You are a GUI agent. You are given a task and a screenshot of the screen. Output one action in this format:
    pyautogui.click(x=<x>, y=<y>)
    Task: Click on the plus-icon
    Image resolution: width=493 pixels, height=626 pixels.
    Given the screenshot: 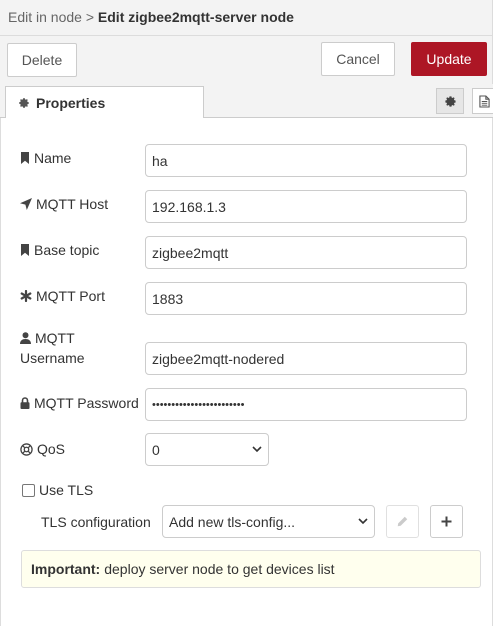 What is the action you would take?
    pyautogui.click(x=446, y=521)
    